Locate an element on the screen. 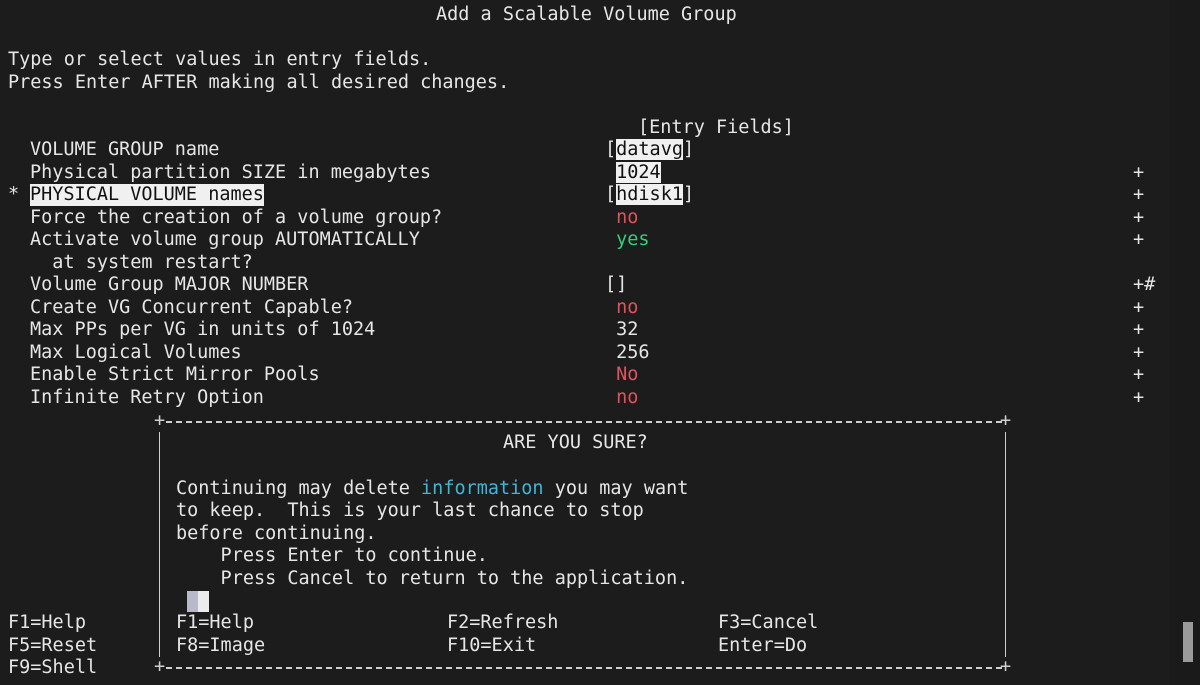 The image size is (1200, 685). screen-title: Add a Scalable Volume Group is located at coordinates (586, 14).